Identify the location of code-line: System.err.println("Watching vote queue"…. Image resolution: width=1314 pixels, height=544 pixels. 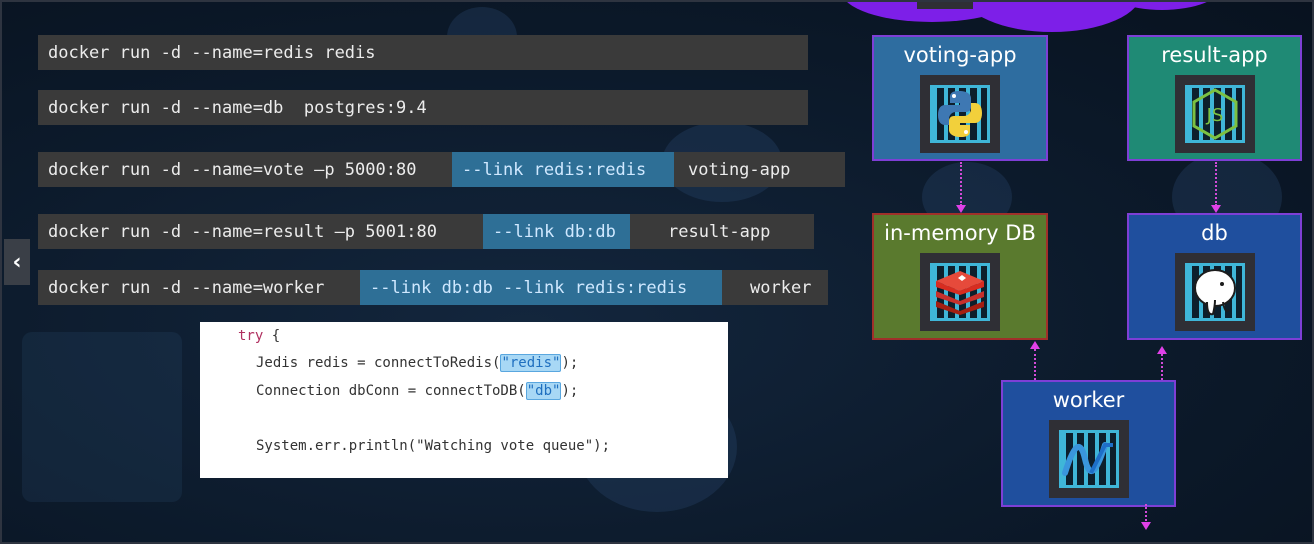
(433, 446).